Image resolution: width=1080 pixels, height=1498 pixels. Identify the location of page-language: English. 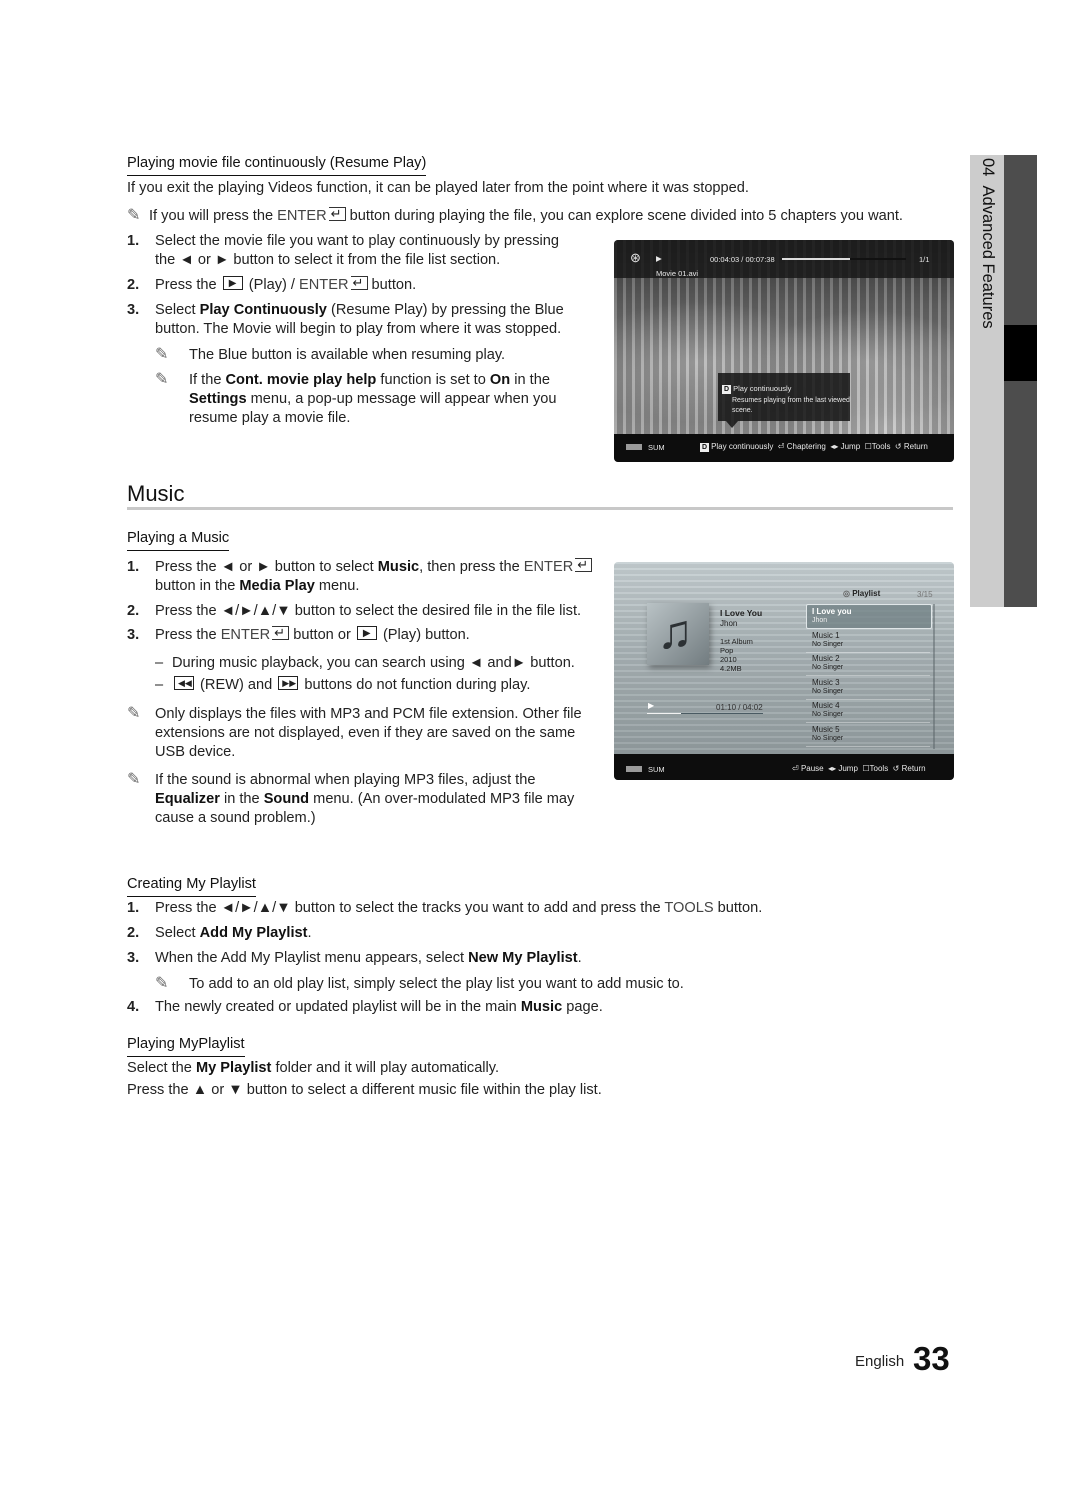
(880, 1361).